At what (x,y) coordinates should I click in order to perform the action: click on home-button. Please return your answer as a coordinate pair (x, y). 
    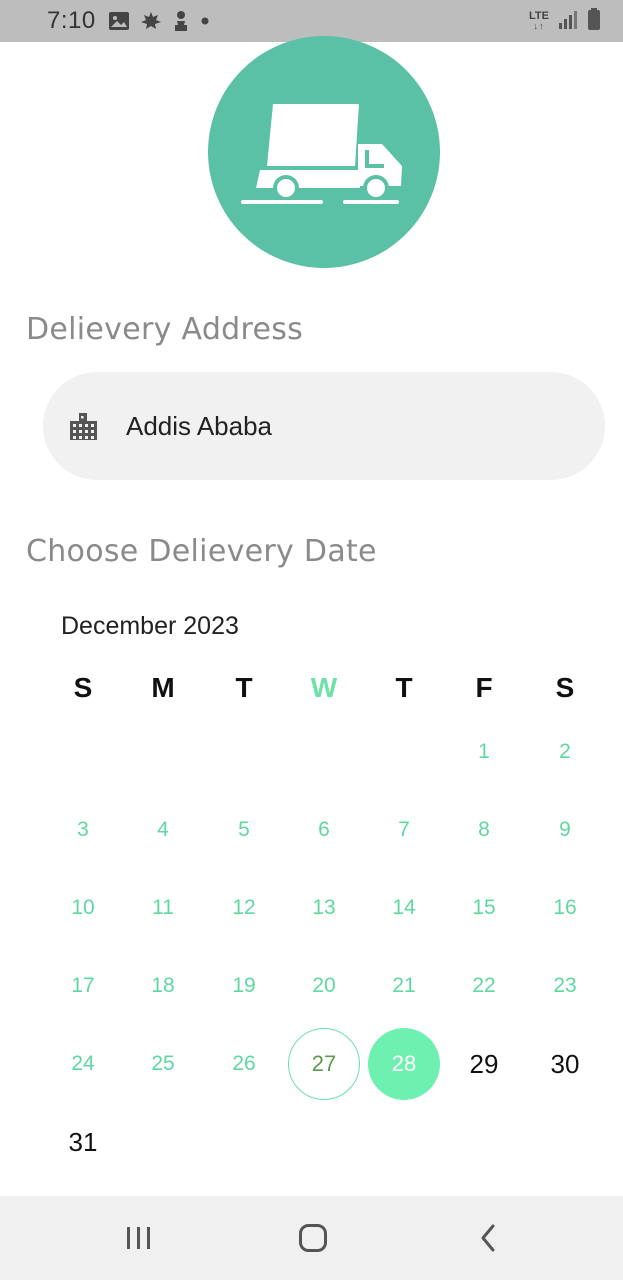
    Looking at the image, I should click on (313, 1238).